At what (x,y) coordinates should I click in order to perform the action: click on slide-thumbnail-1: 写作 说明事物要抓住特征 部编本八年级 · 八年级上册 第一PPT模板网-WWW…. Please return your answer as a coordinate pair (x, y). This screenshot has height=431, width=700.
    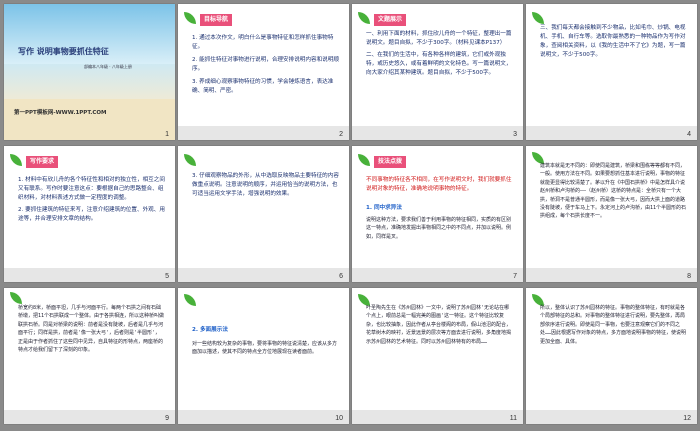
    Looking at the image, I should click on (89, 72).